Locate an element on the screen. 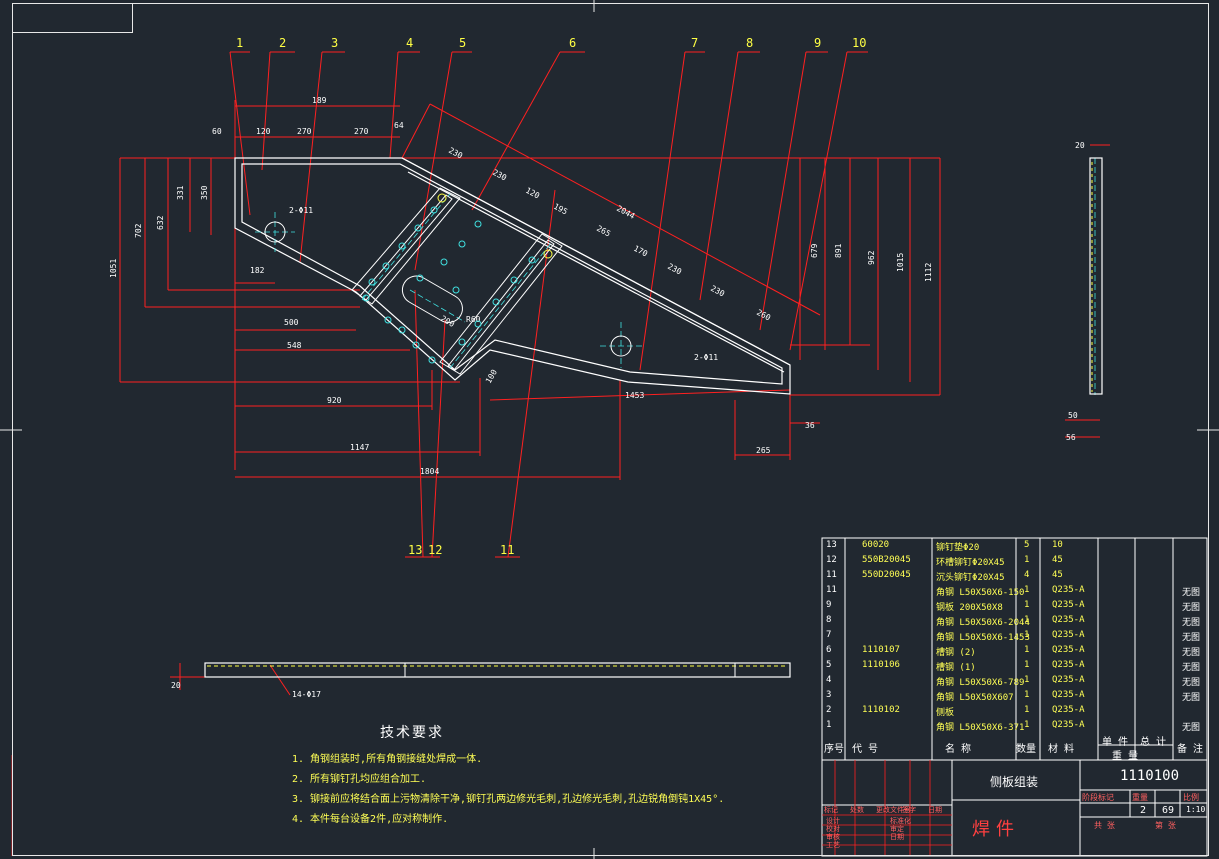 This screenshot has width=1219, height=859. tb-sheet: 共 张 is located at coordinates (1104, 825).